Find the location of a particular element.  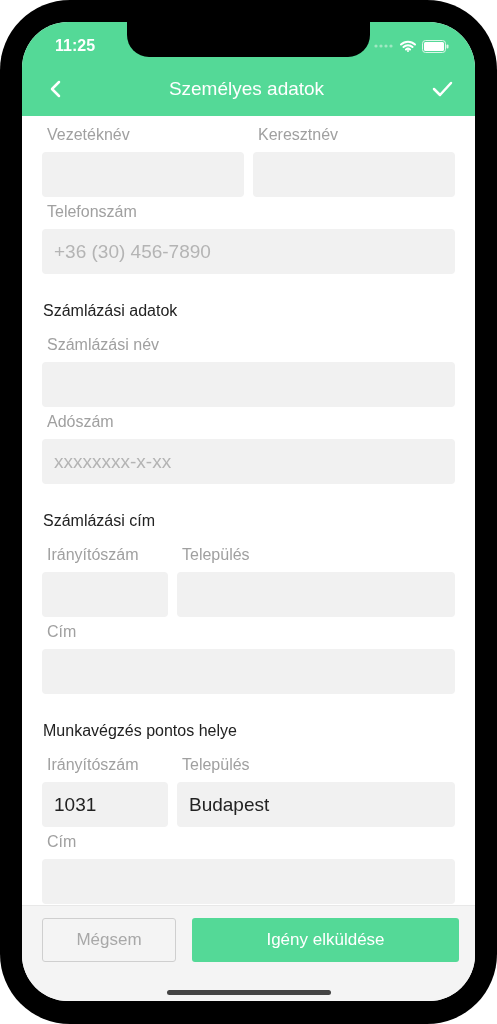

field-label: Számlázási név is located at coordinates (103, 345).